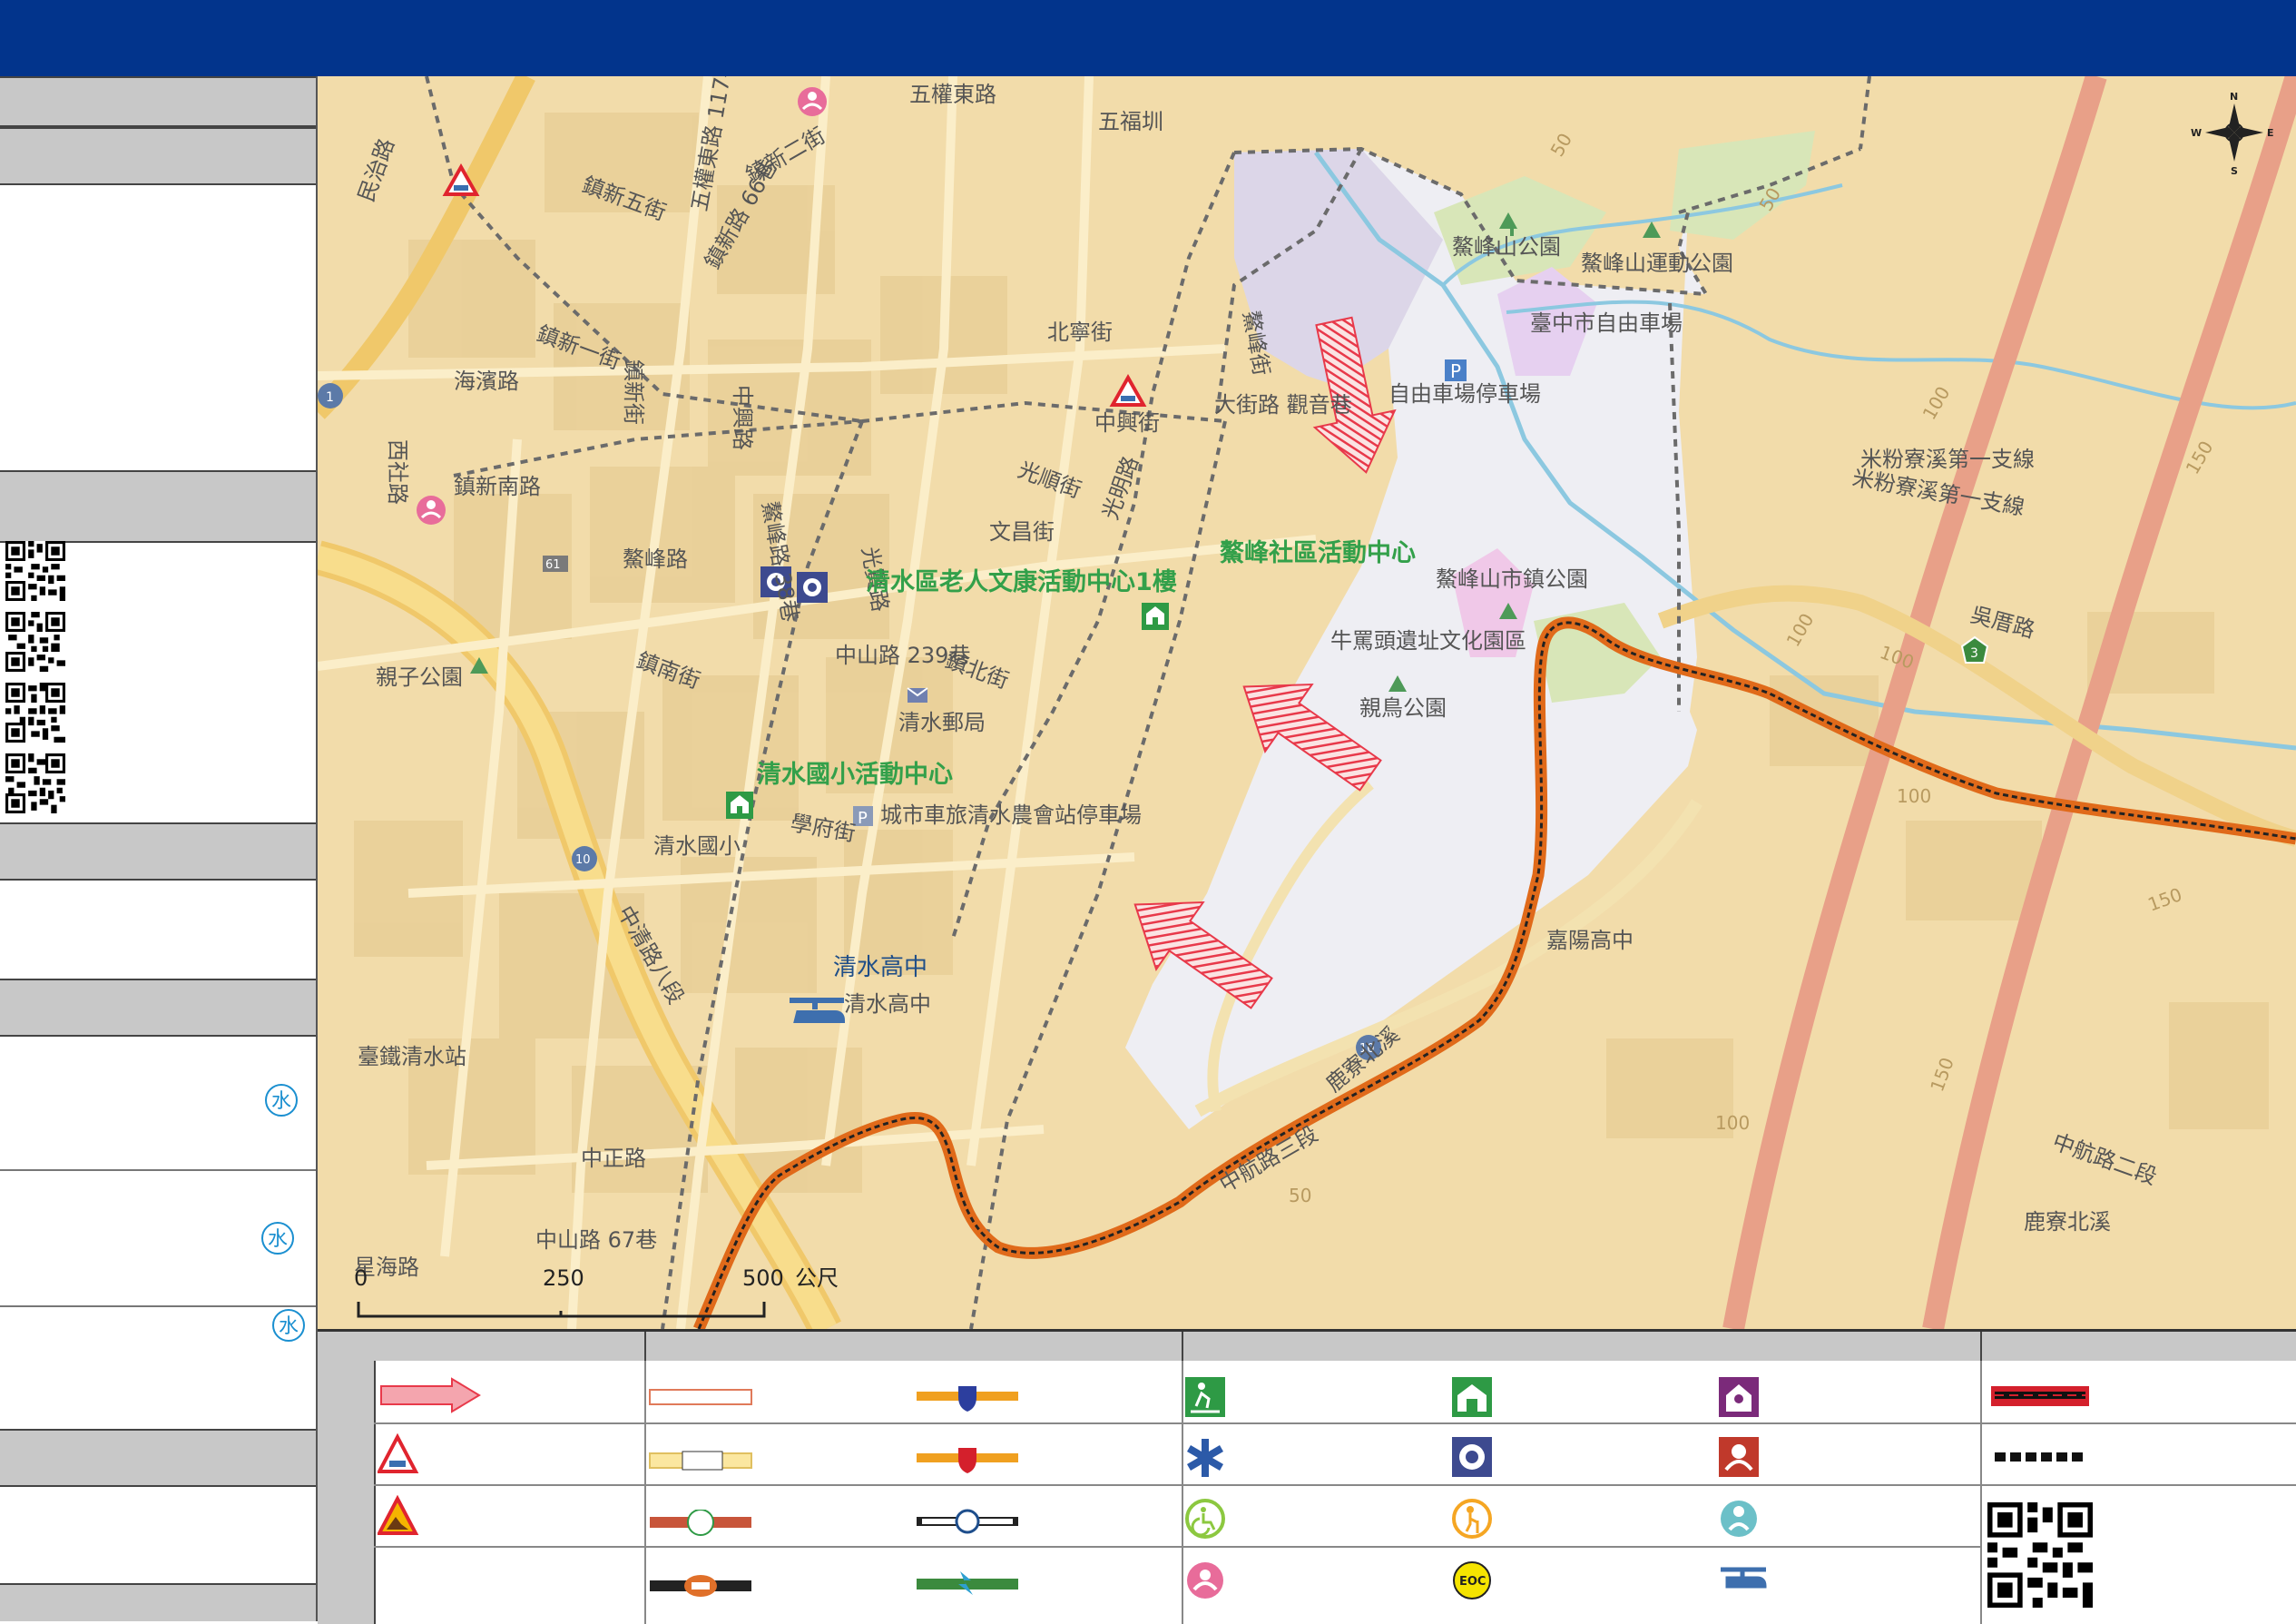 This screenshot has width=2296, height=1624. I want to click on shelter-label: 清水區老人文康活動中心1樓, so click(1021, 581).